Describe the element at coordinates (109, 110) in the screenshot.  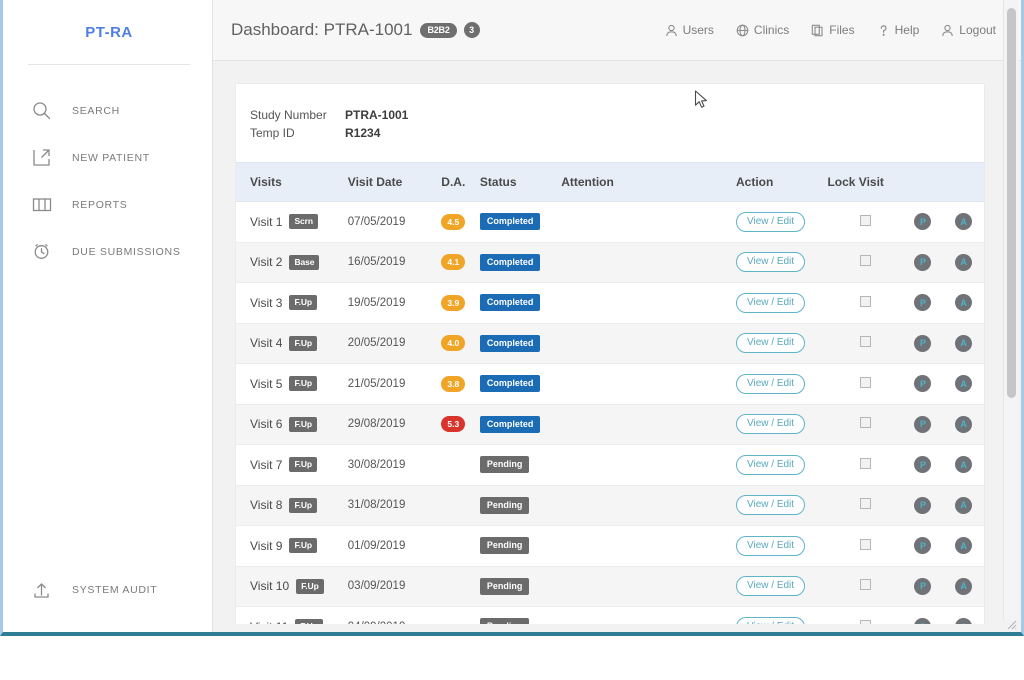
I see `sidebar-item-search: SEARCH` at that location.